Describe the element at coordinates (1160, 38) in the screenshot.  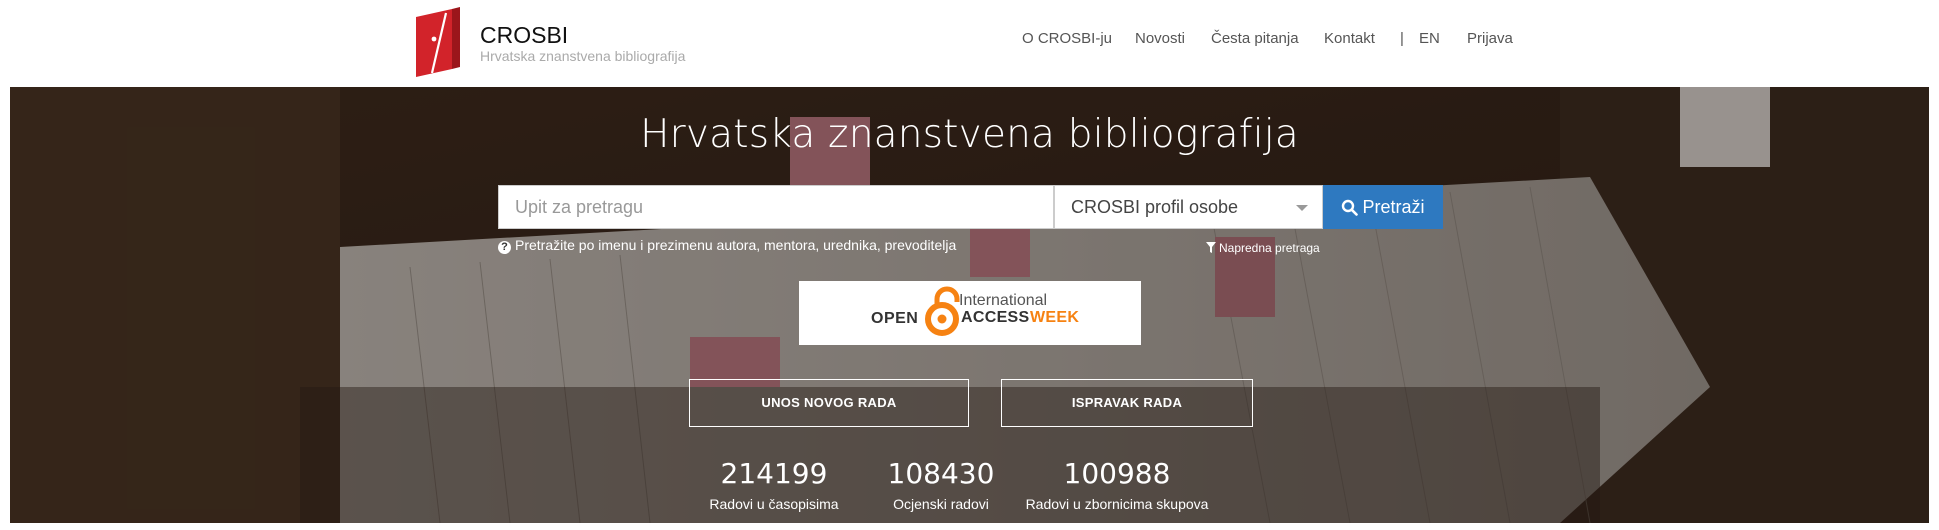
I see `nav-news: Novosti` at that location.